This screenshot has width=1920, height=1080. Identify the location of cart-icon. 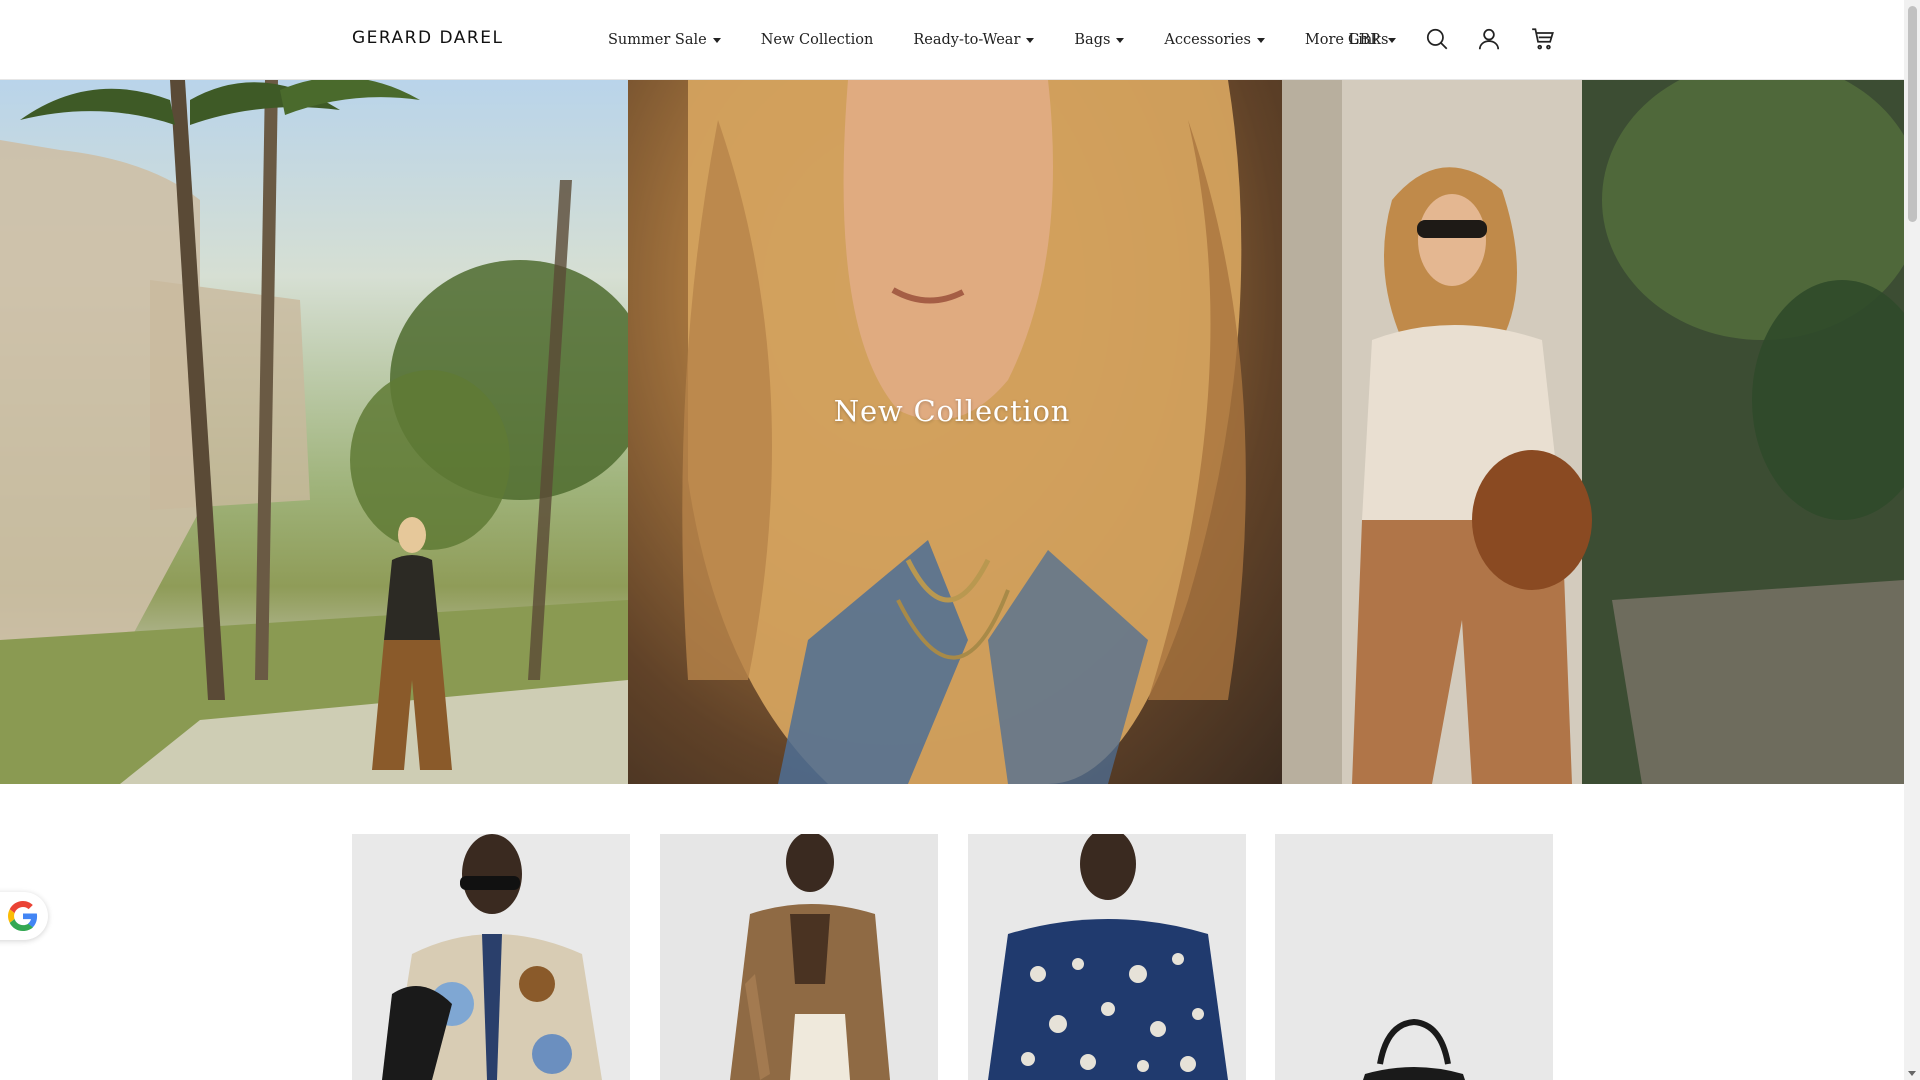
(1543, 39).